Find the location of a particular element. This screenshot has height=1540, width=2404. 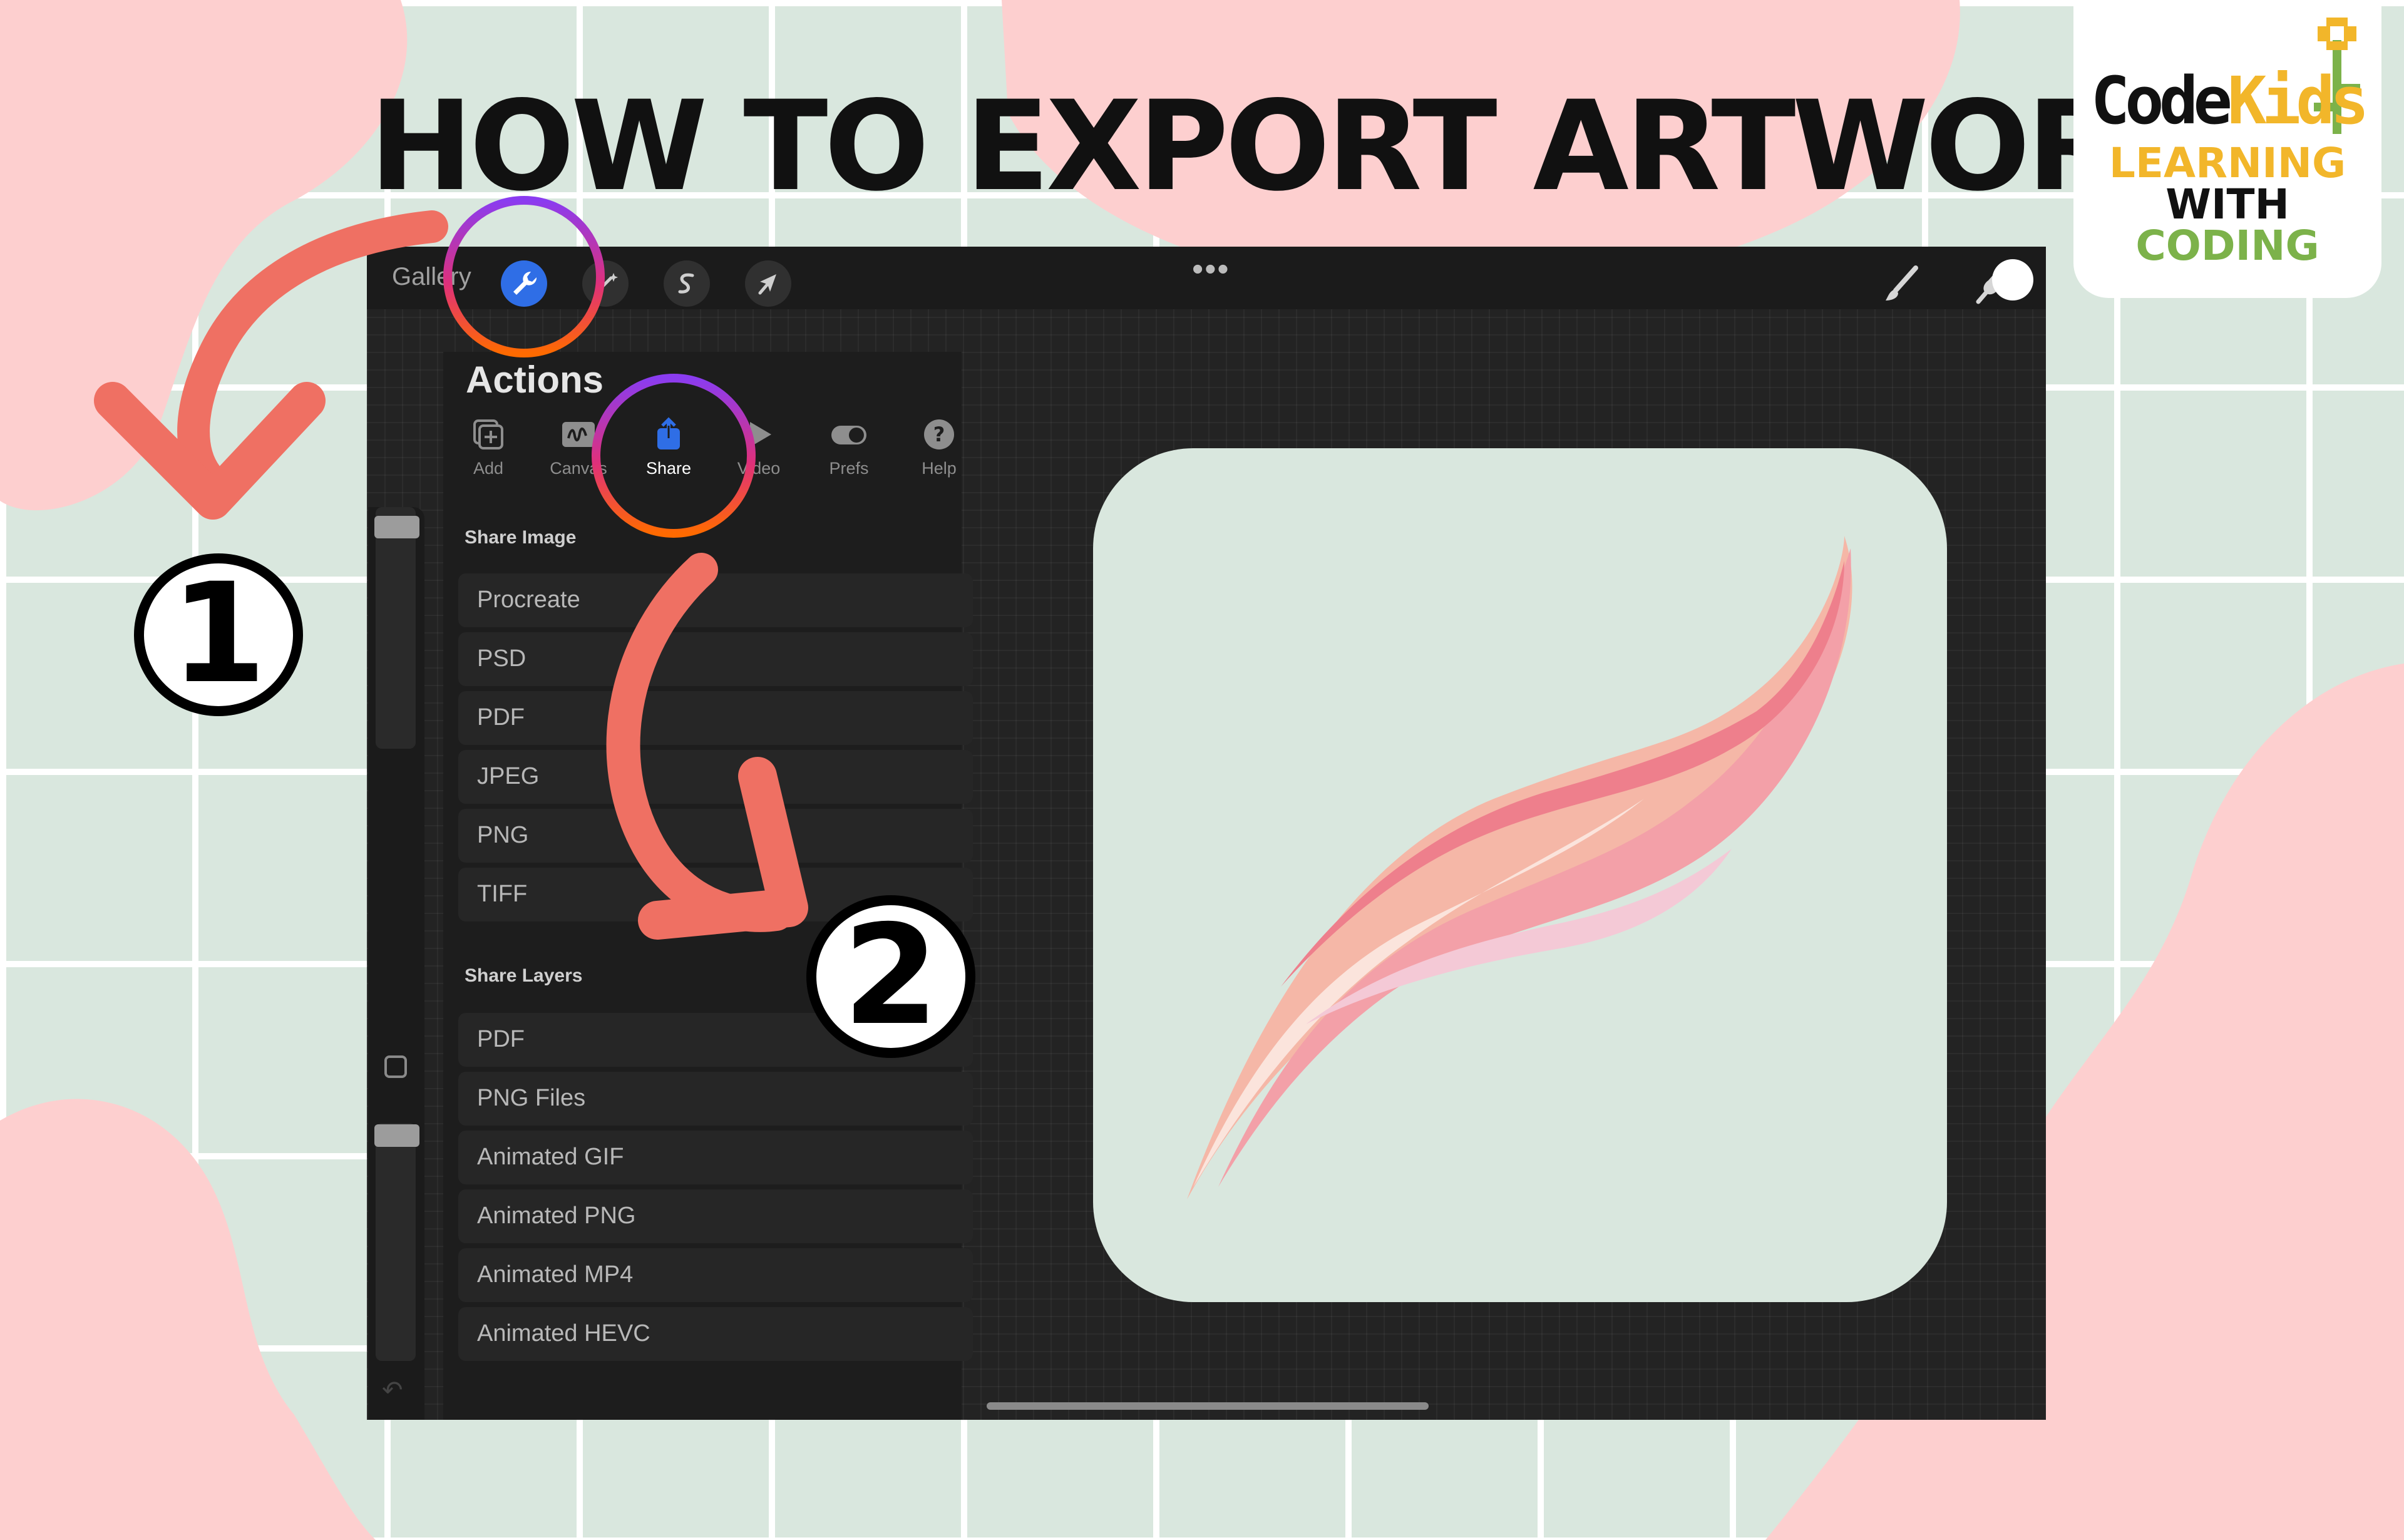

tutorial-overlay is located at coordinates (451, 568).